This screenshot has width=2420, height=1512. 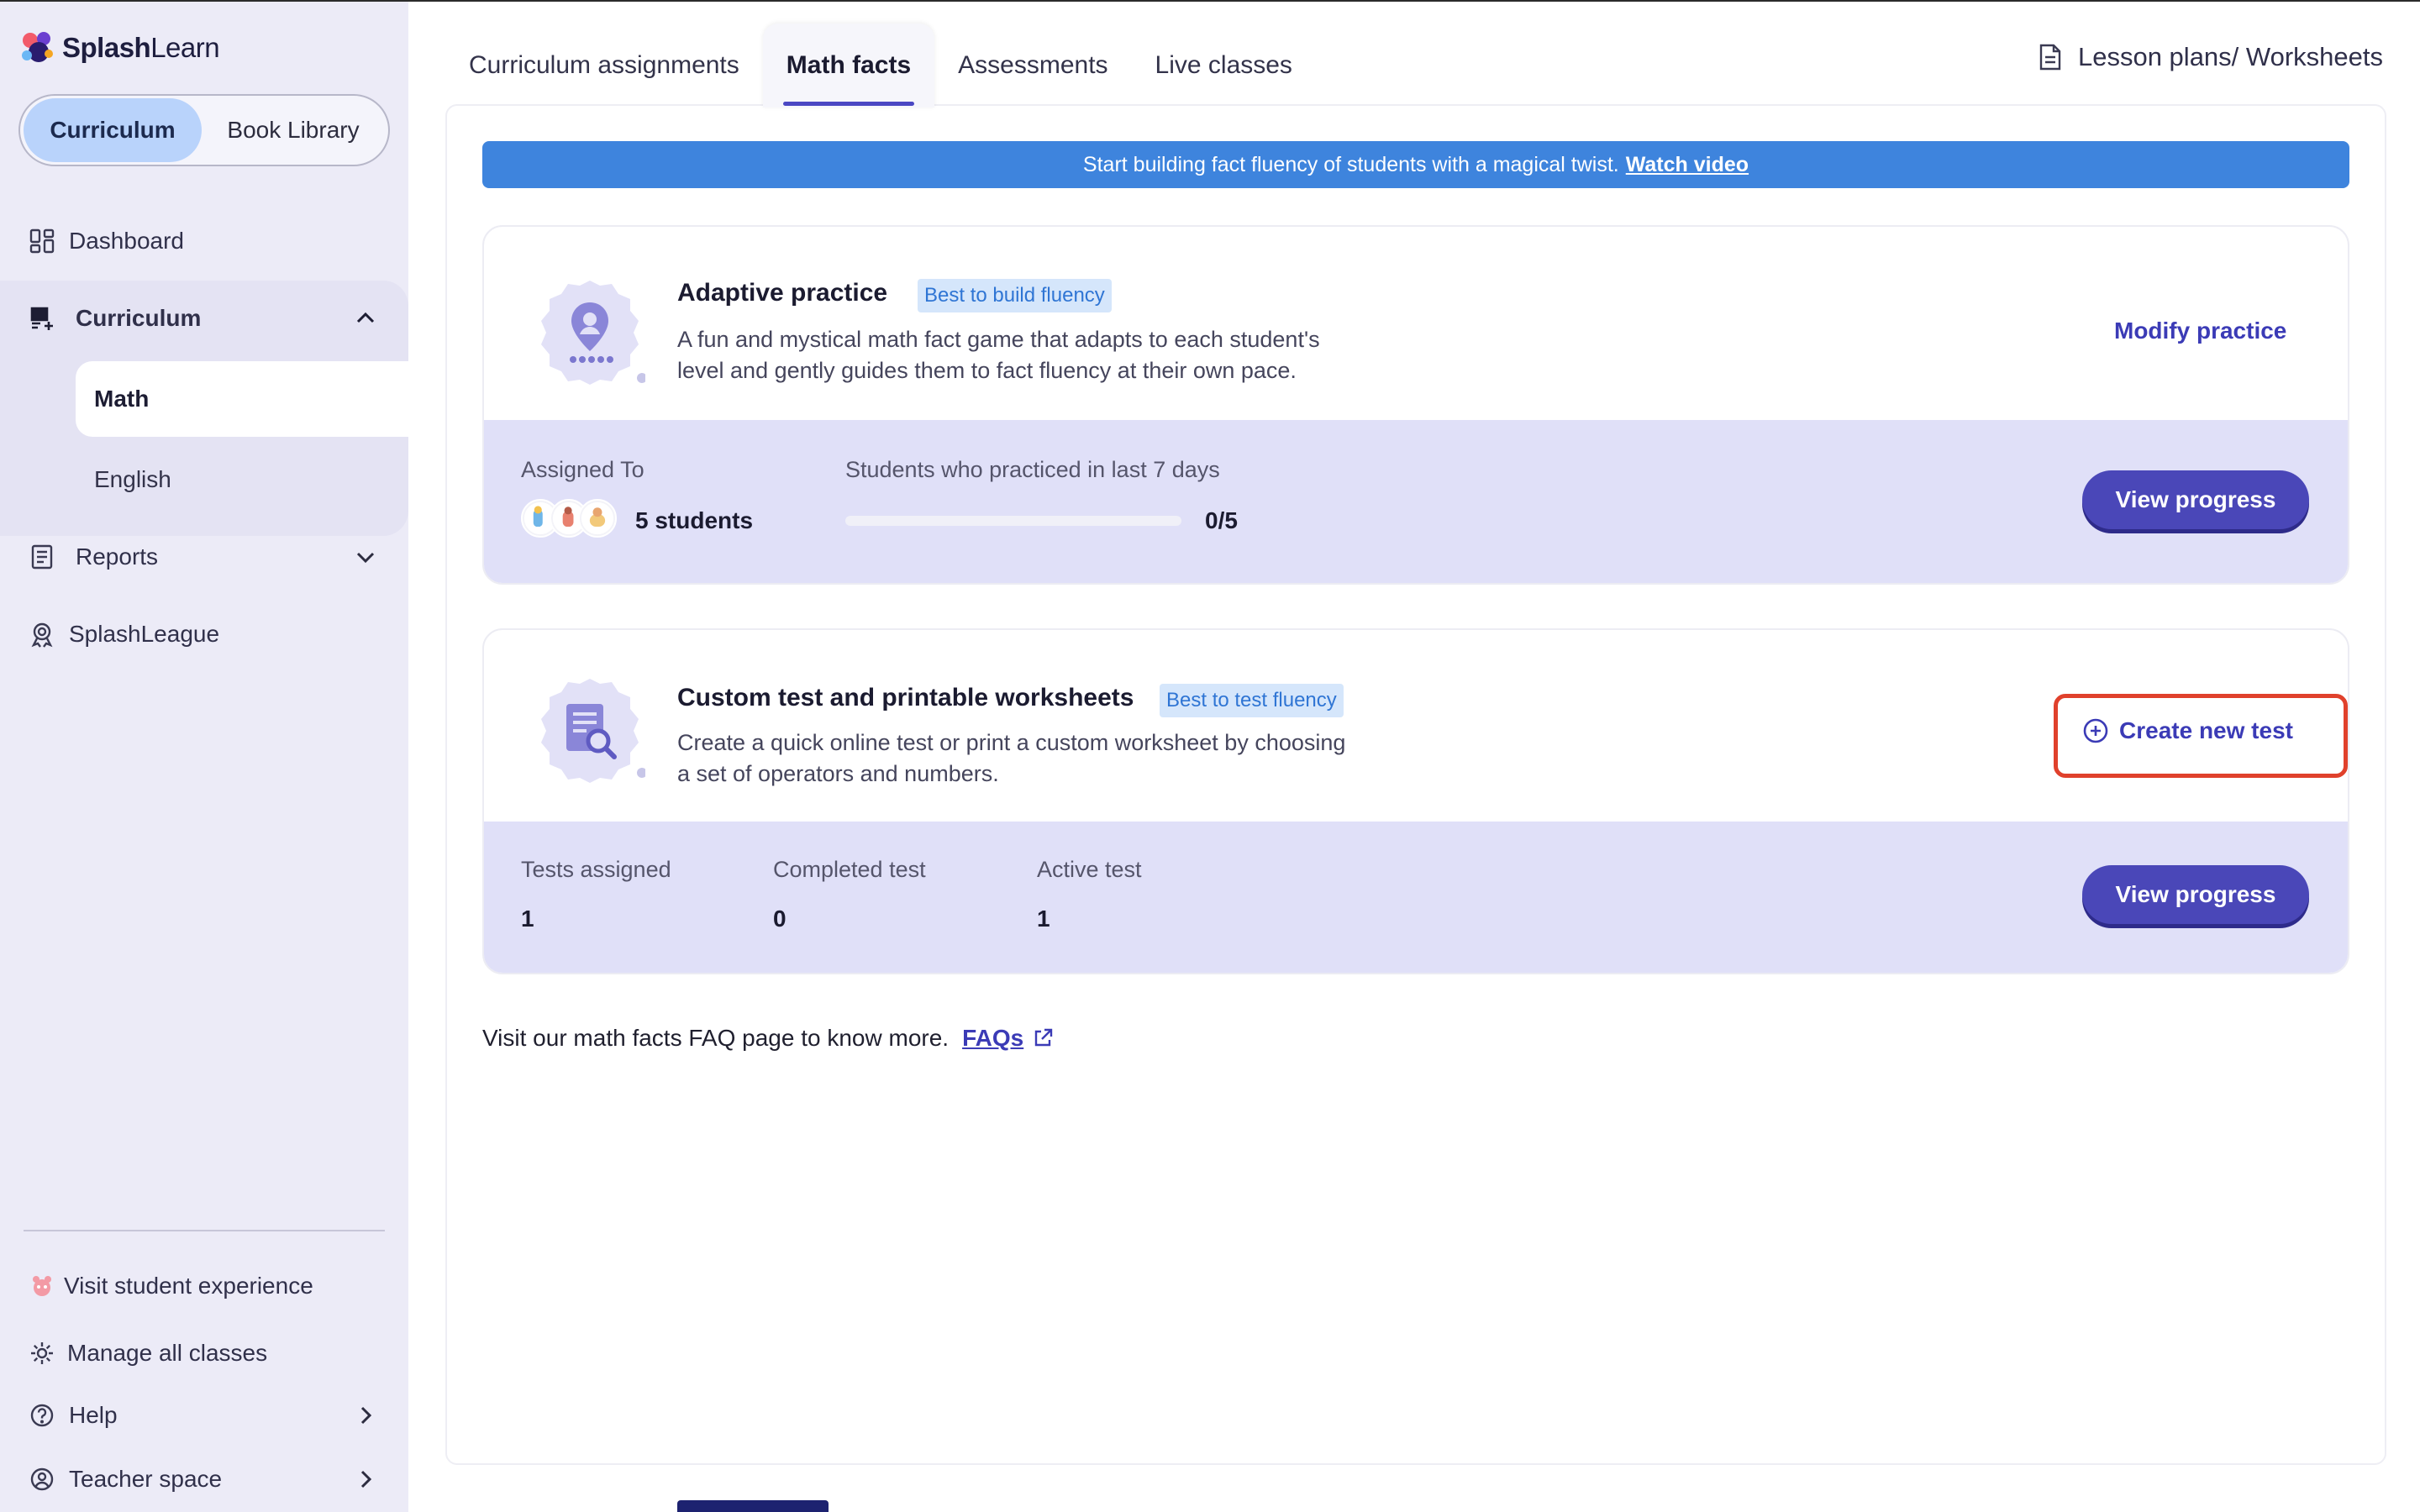 I want to click on worksheet-search-icon, so click(x=593, y=731).